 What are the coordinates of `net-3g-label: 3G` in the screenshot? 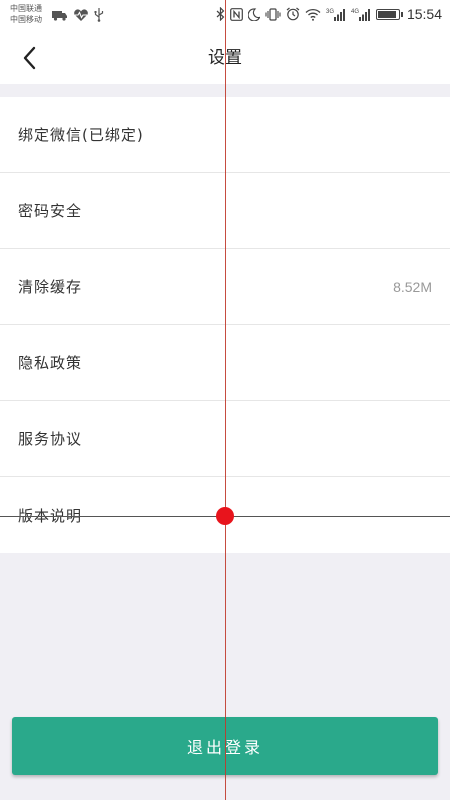 It's located at (330, 12).